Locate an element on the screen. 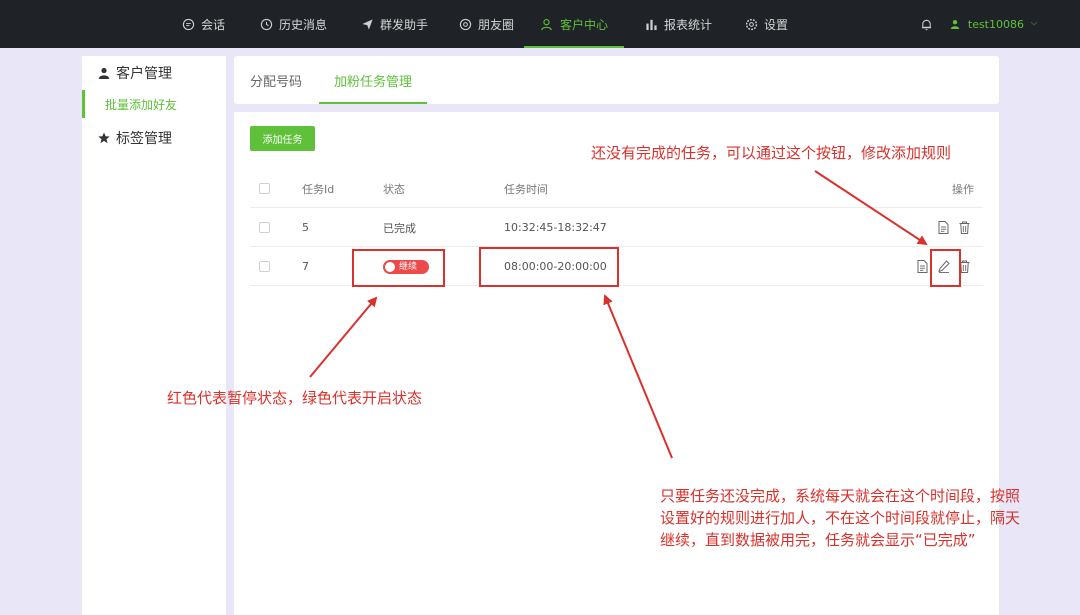 The width and height of the screenshot is (1080, 615). tab-assign-numbers: 分配号码 is located at coordinates (276, 80).